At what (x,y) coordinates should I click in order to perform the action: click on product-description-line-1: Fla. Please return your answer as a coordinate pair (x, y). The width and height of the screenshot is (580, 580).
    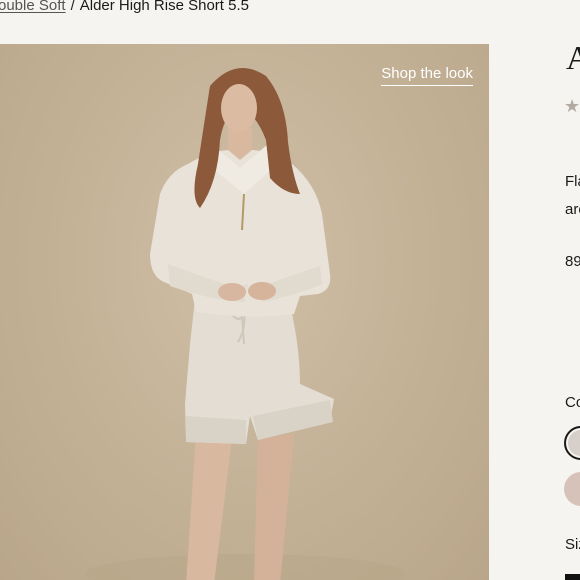
    Looking at the image, I should click on (572, 181).